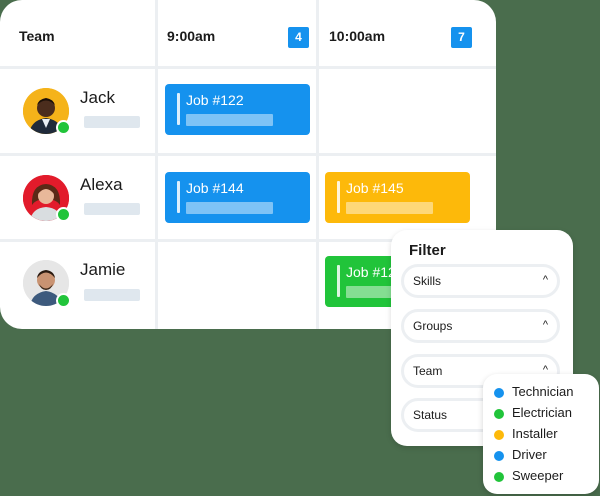 This screenshot has width=600, height=496. What do you see at coordinates (37, 36) in the screenshot?
I see `team-column-header: Team` at bounding box center [37, 36].